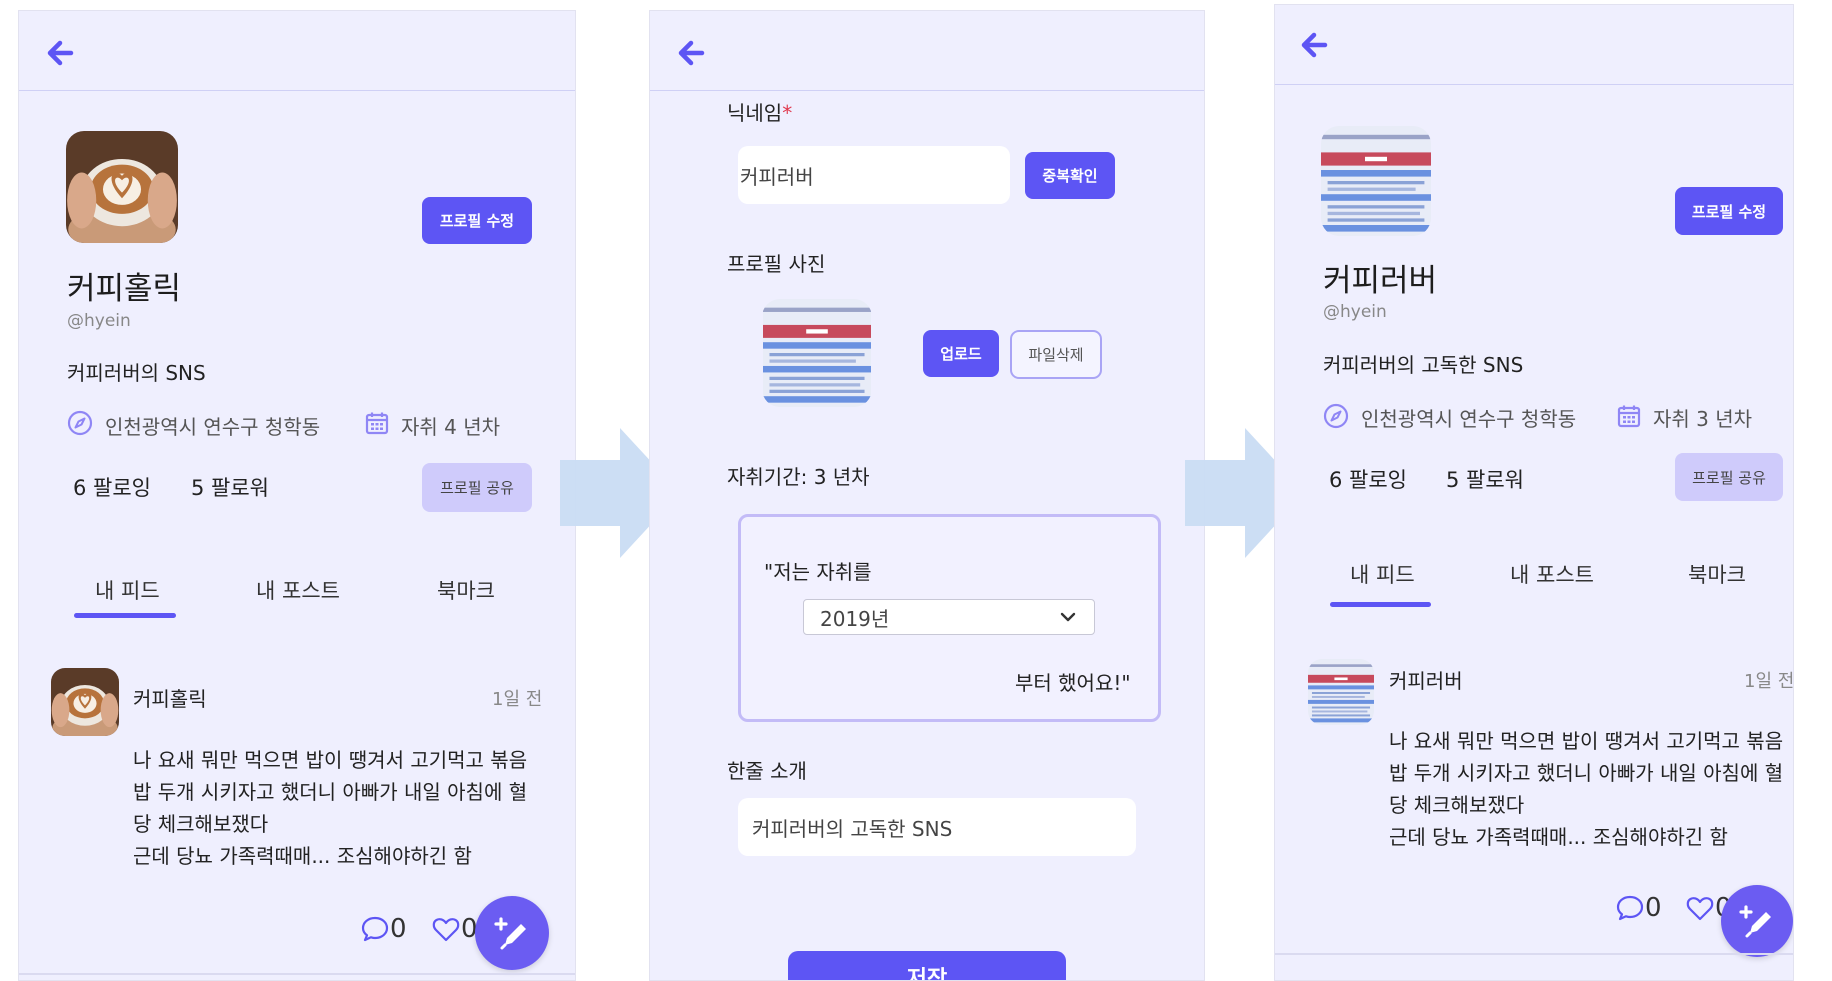  What do you see at coordinates (755, 113) in the screenshot?
I see `nickname-label-text: 닉네임` at bounding box center [755, 113].